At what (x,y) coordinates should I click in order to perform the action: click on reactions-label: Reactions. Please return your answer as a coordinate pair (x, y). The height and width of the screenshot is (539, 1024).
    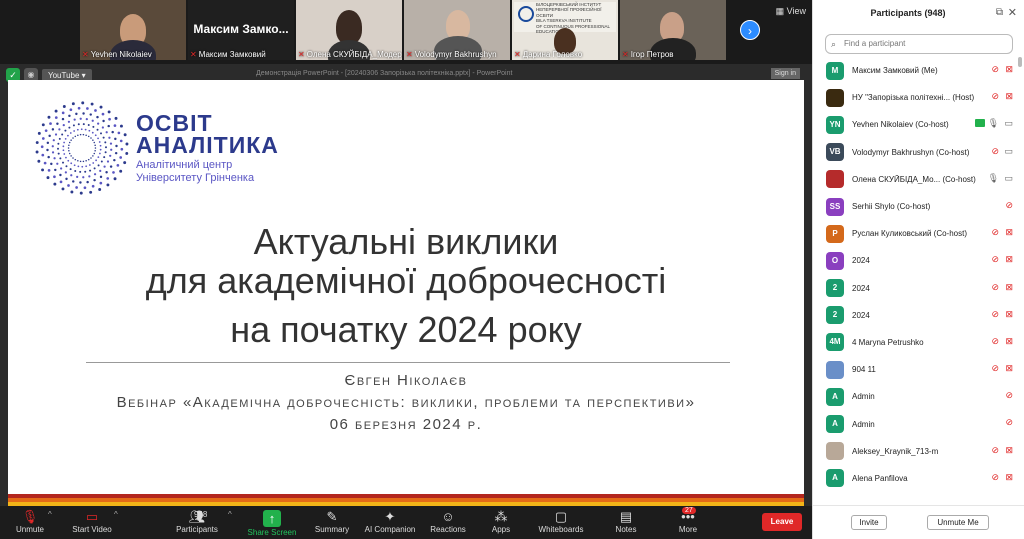
    Looking at the image, I should click on (448, 529).